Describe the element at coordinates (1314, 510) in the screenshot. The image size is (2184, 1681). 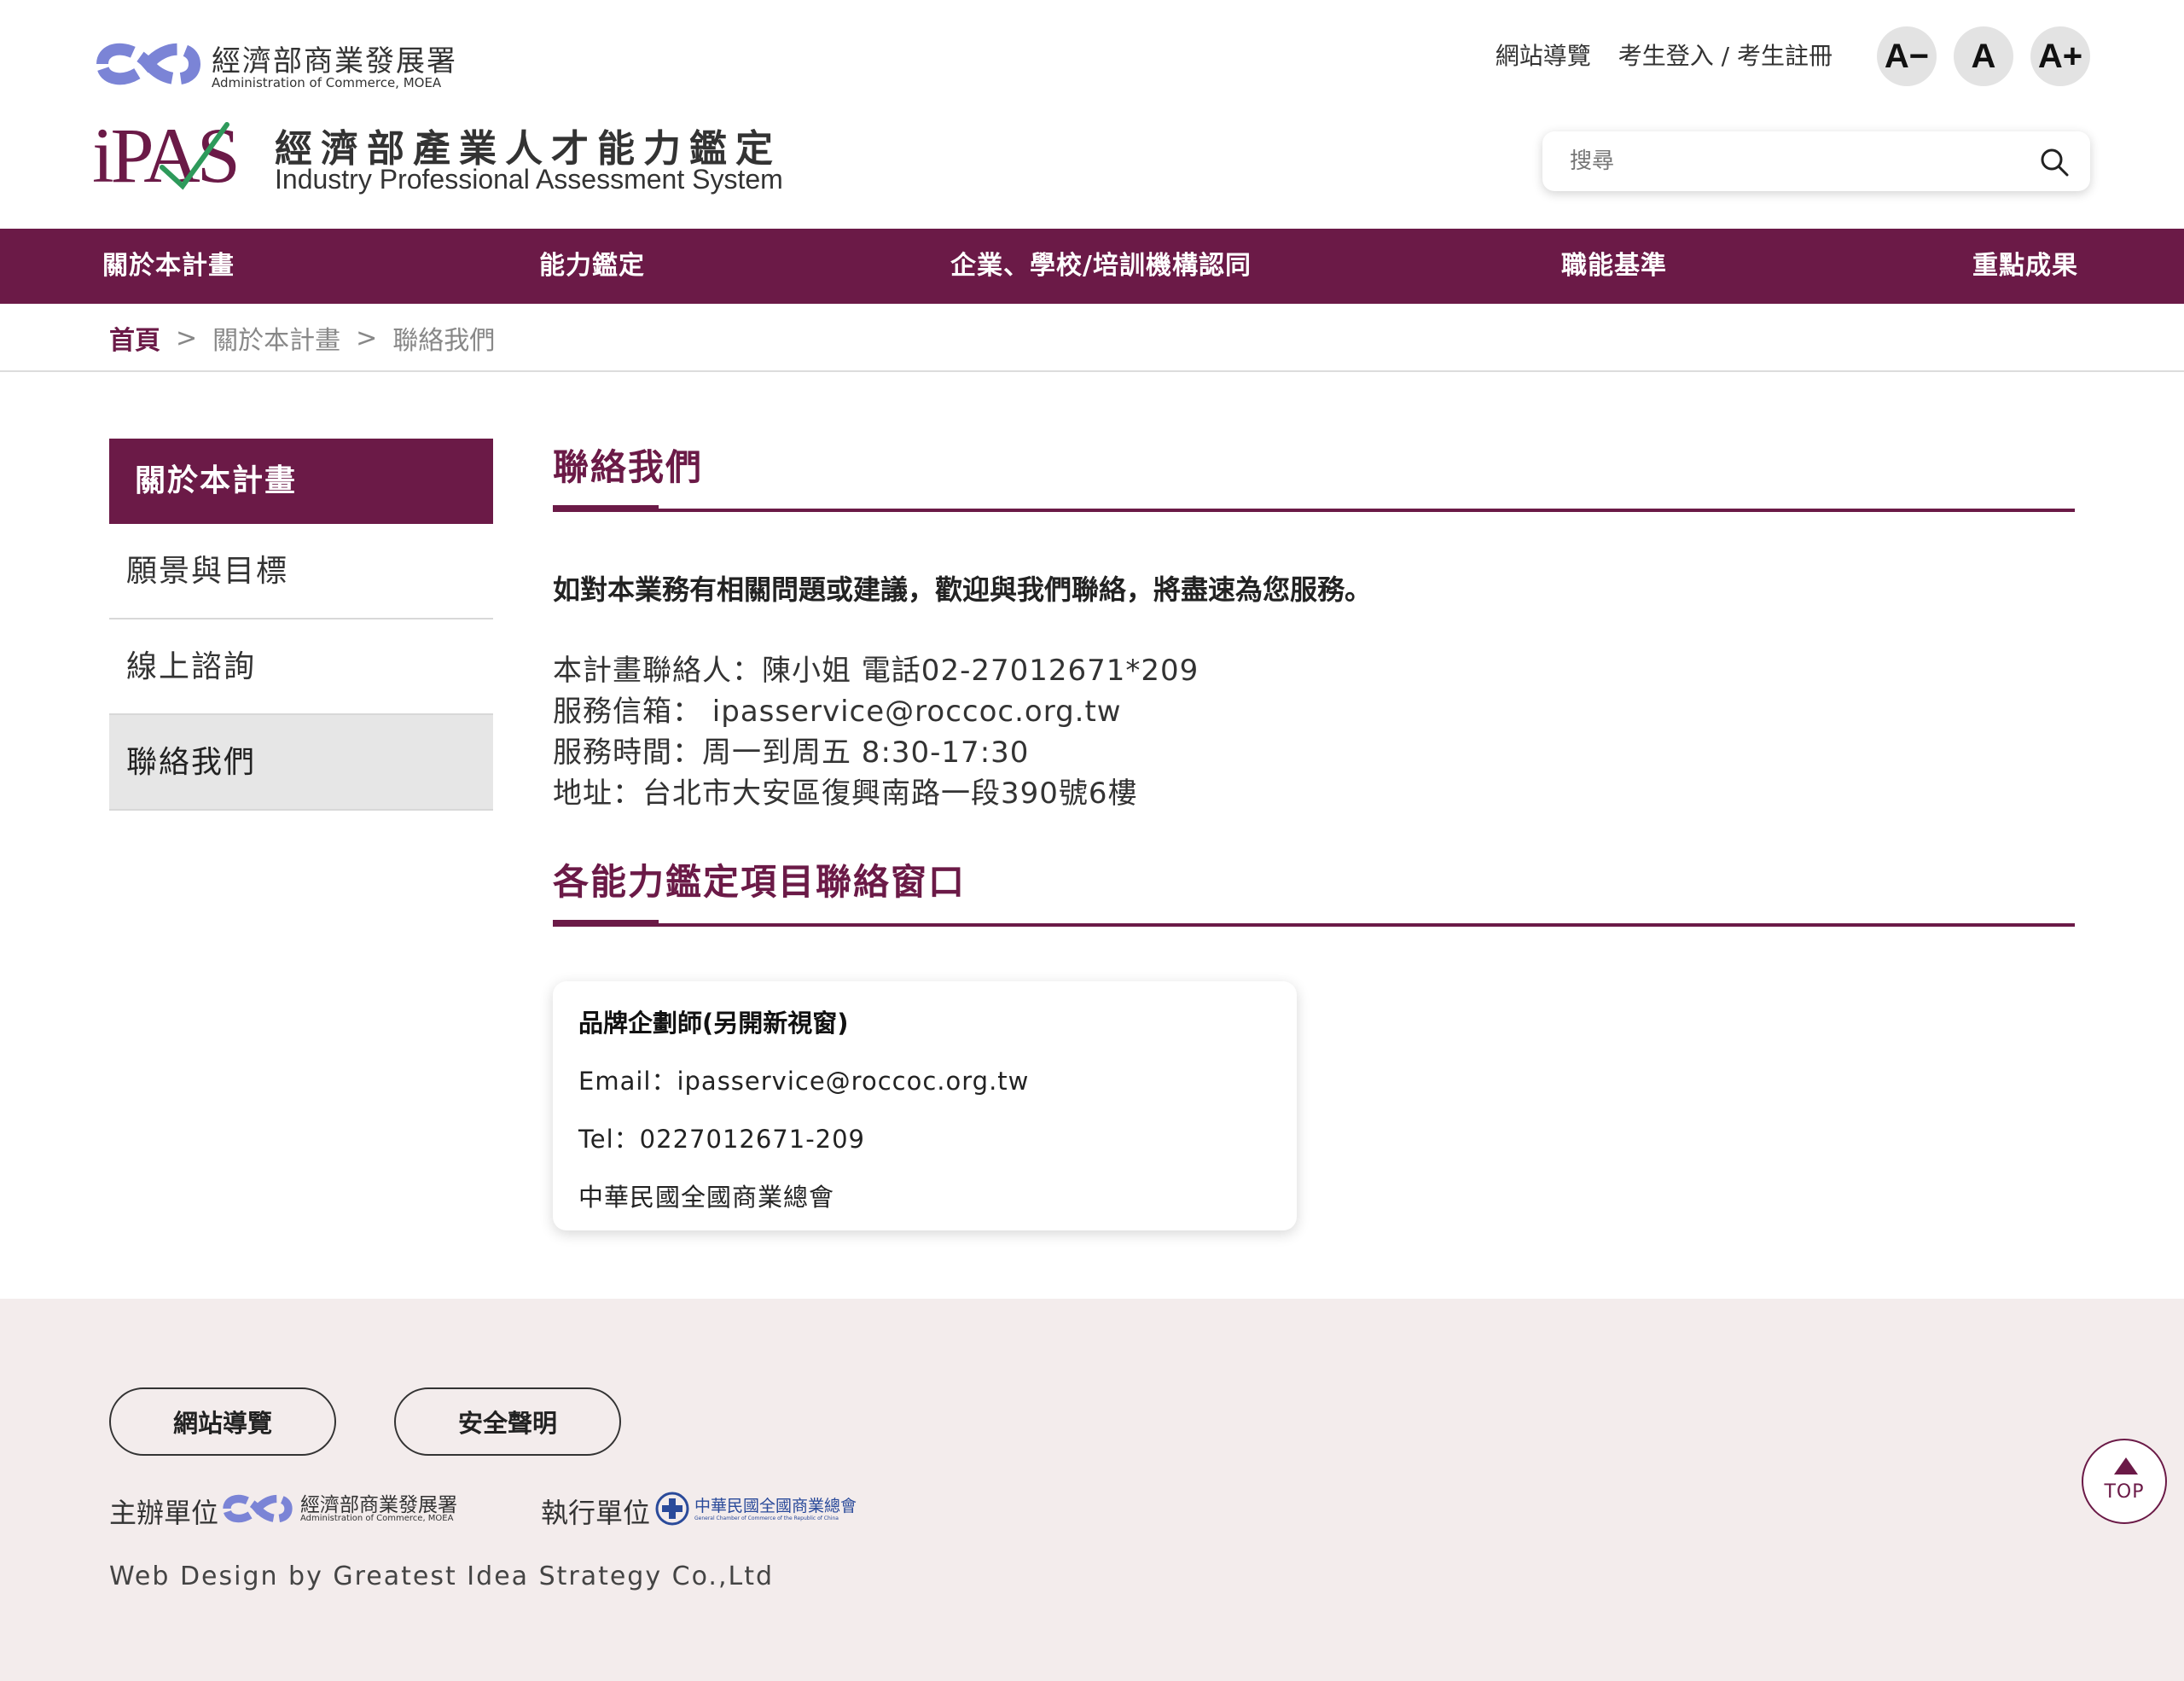
I see `title-divider` at that location.